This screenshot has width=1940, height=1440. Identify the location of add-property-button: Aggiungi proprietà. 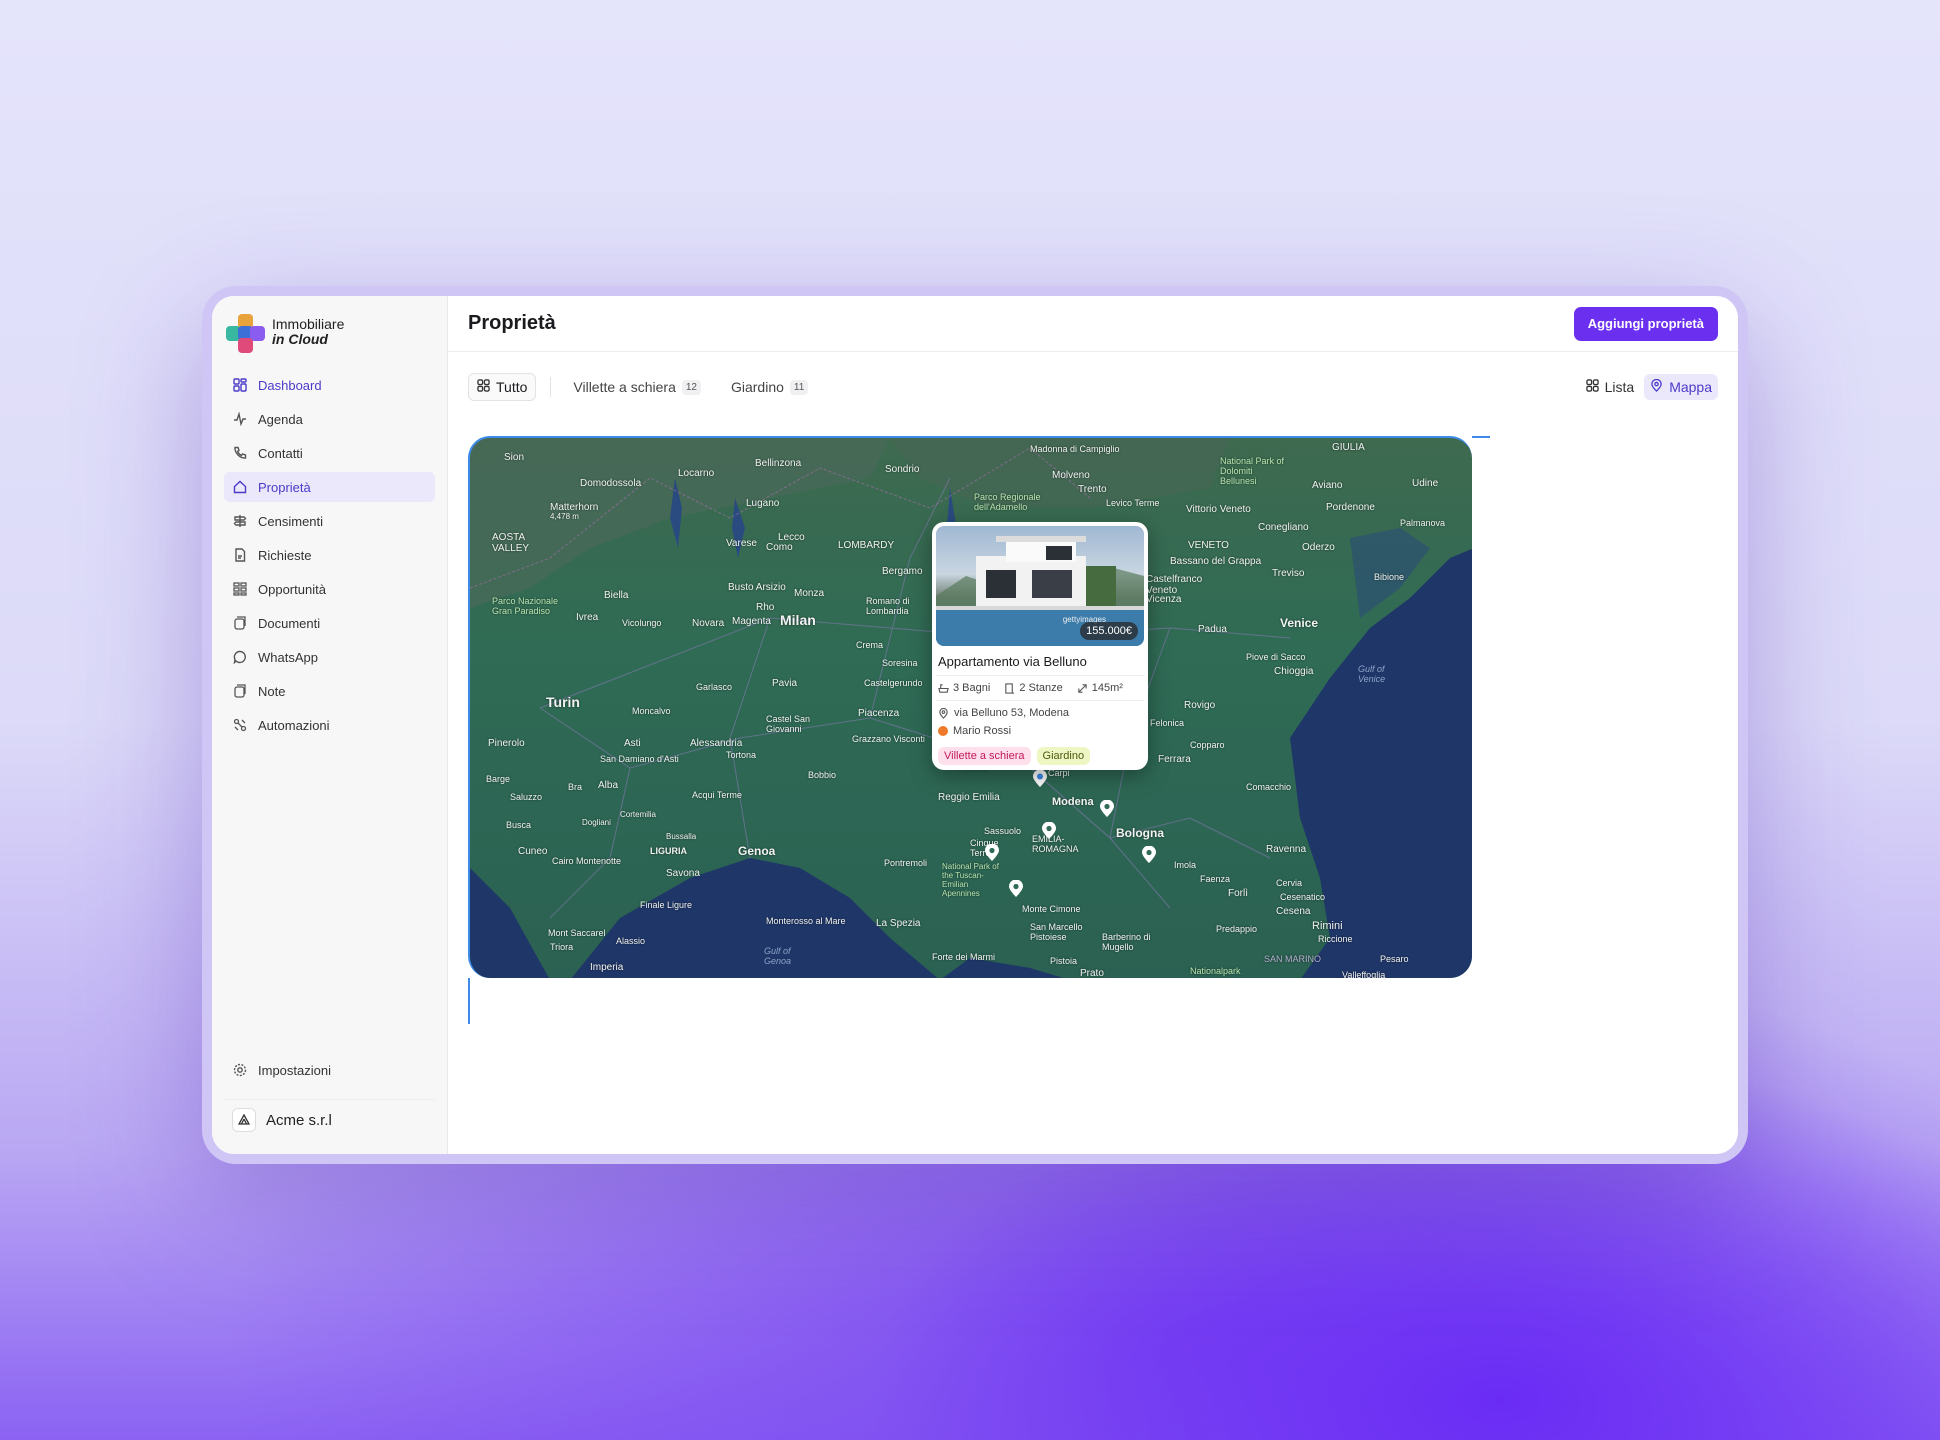
(1645, 323).